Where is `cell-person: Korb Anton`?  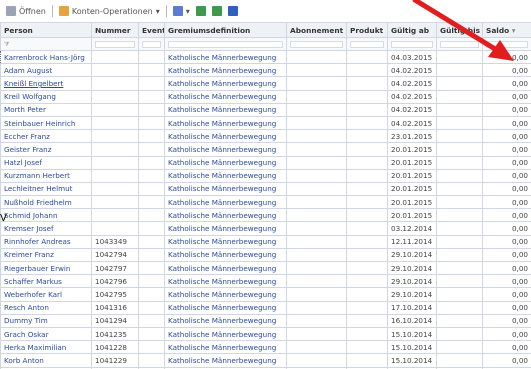
cell-person: Korb Anton is located at coordinates (46, 360).